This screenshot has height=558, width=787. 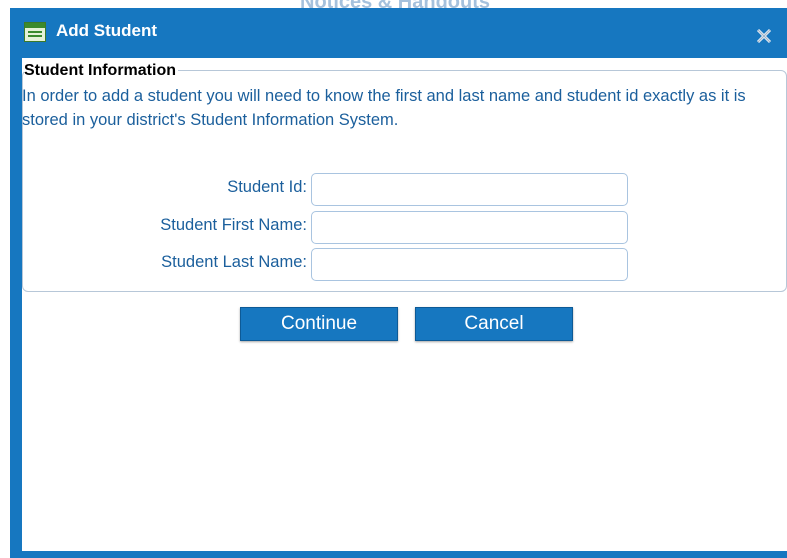 What do you see at coordinates (494, 324) in the screenshot?
I see `cancel-button: Cancel` at bounding box center [494, 324].